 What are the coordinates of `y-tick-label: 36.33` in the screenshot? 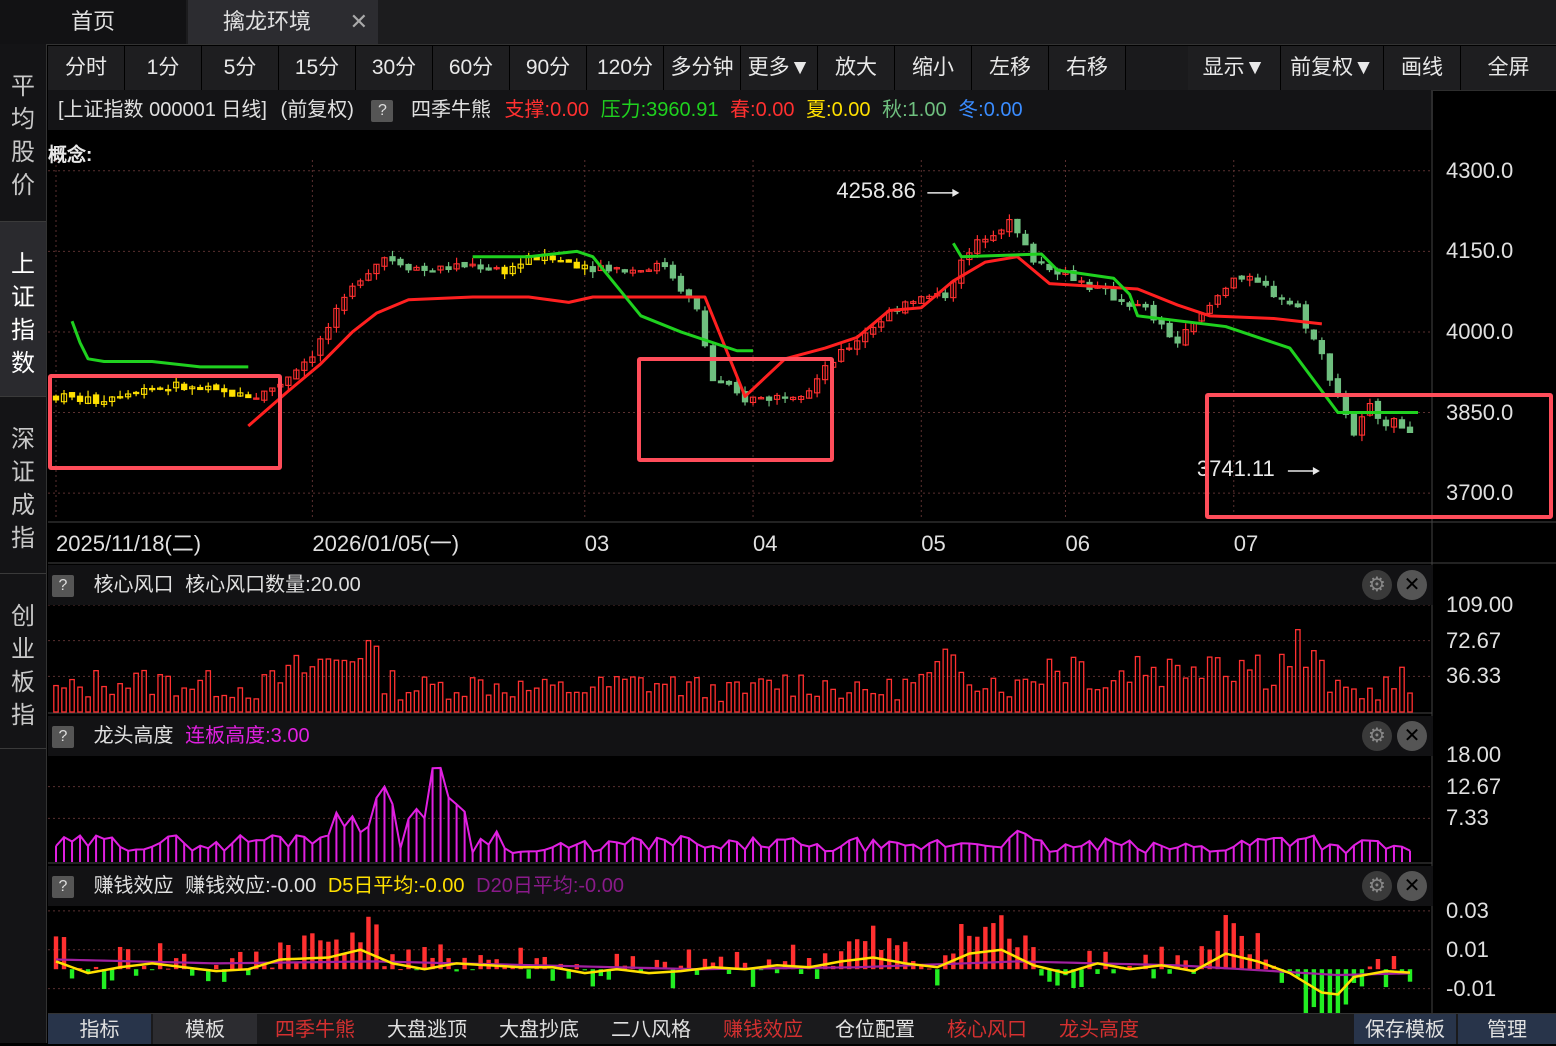 It's located at (1474, 676).